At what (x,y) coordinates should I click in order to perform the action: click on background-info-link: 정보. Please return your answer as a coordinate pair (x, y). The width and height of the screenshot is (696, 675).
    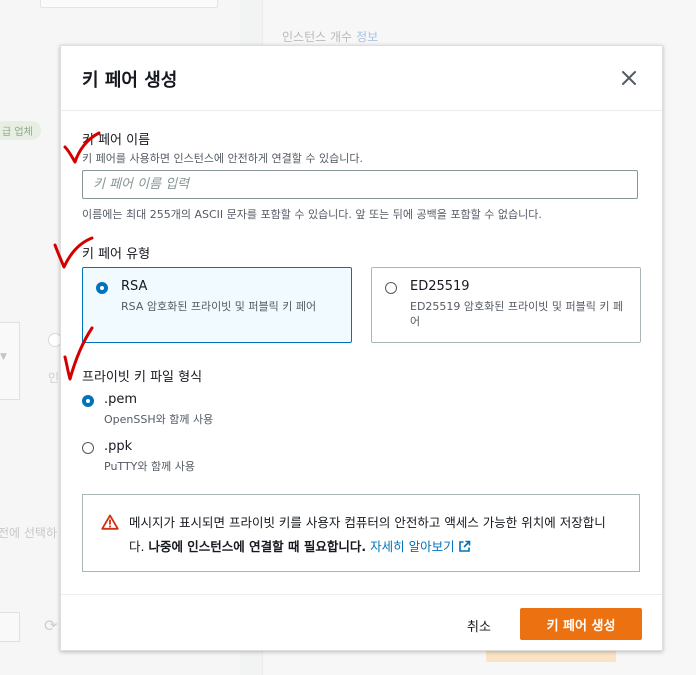
    Looking at the image, I should click on (367, 37).